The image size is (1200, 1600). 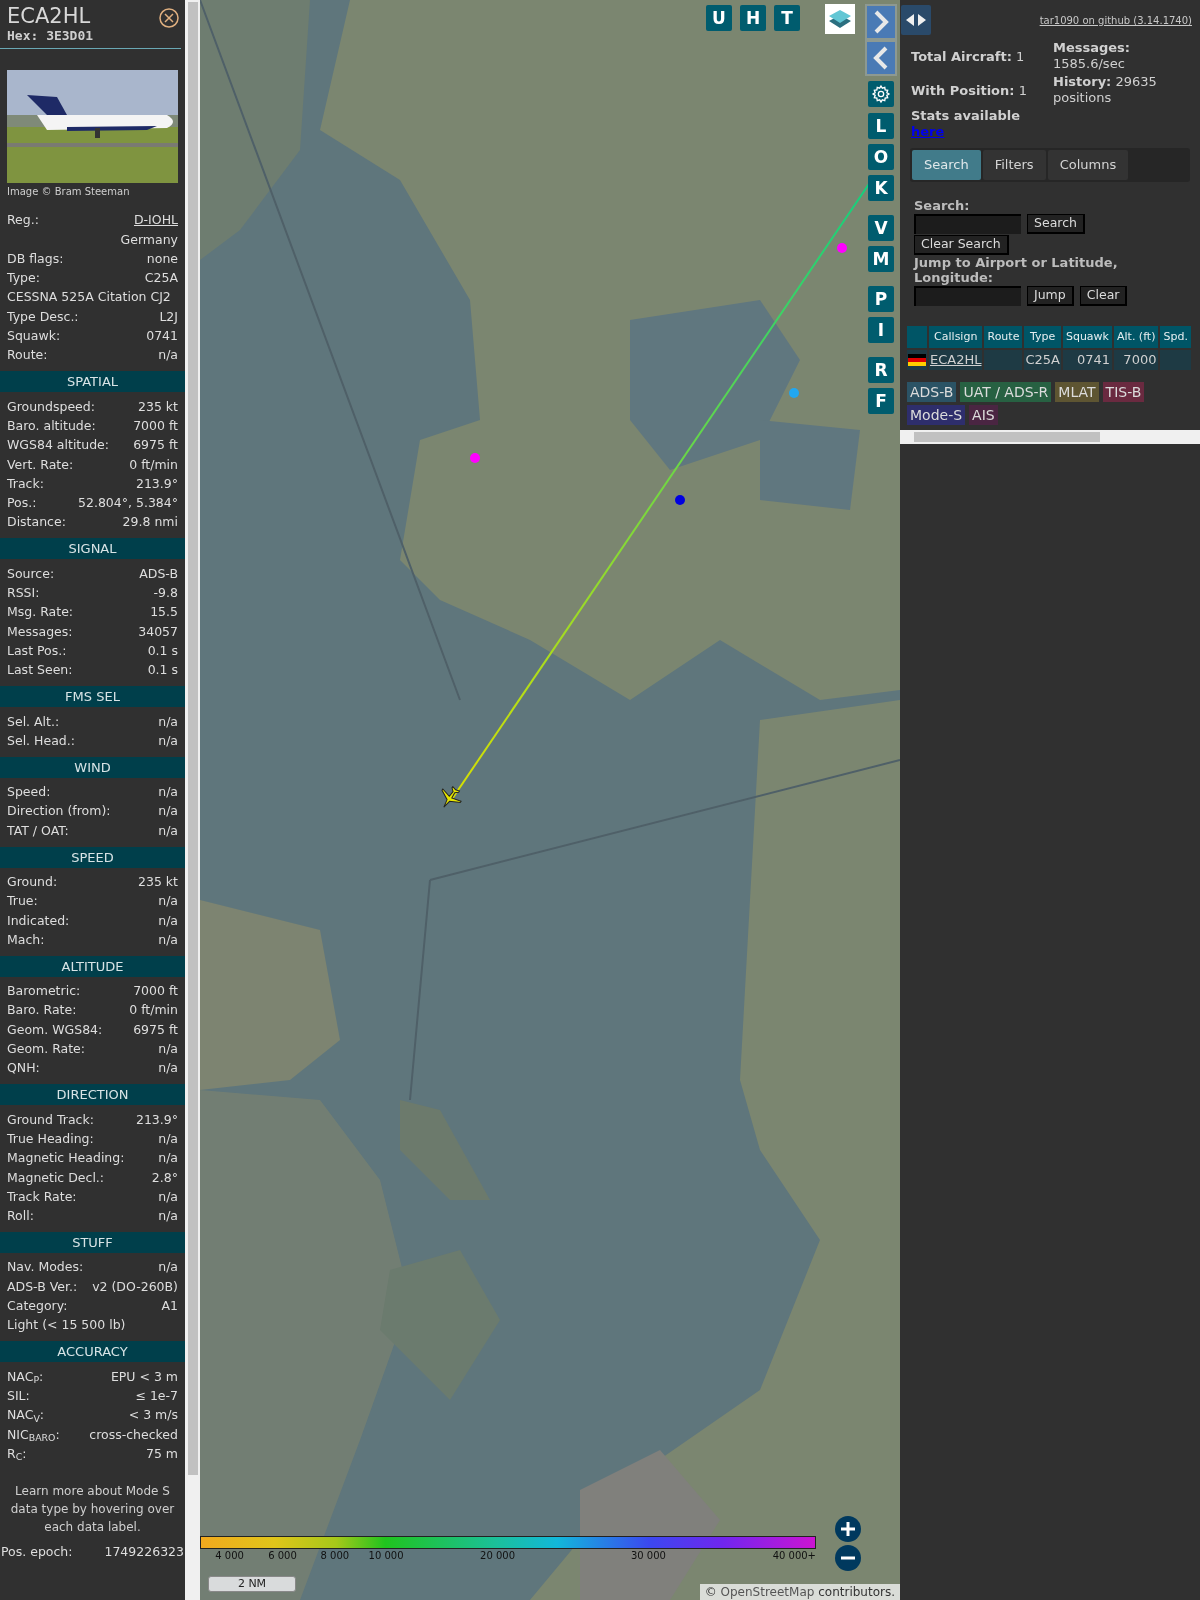 I want to click on field-value: C25A, so click(x=161, y=278).